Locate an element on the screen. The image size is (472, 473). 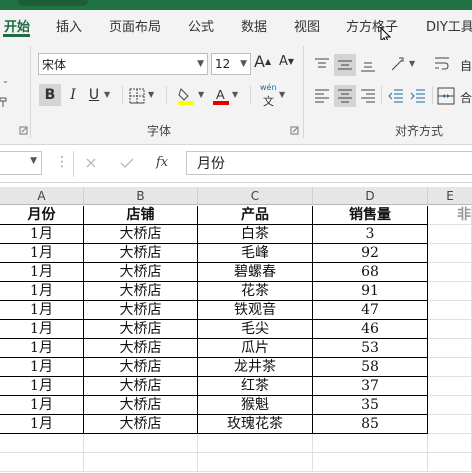
column-header-c: C is located at coordinates (255, 196).